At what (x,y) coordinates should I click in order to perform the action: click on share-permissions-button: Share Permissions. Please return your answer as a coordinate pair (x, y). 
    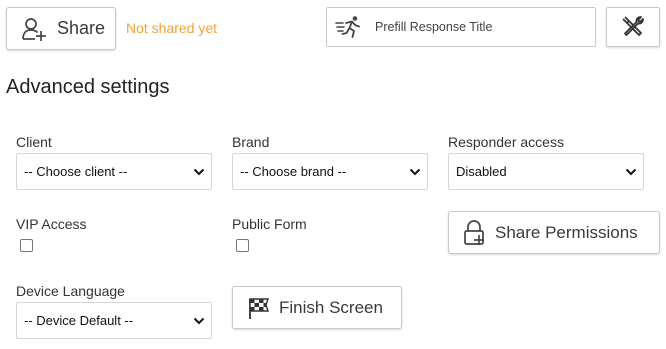
    Looking at the image, I should click on (554, 232).